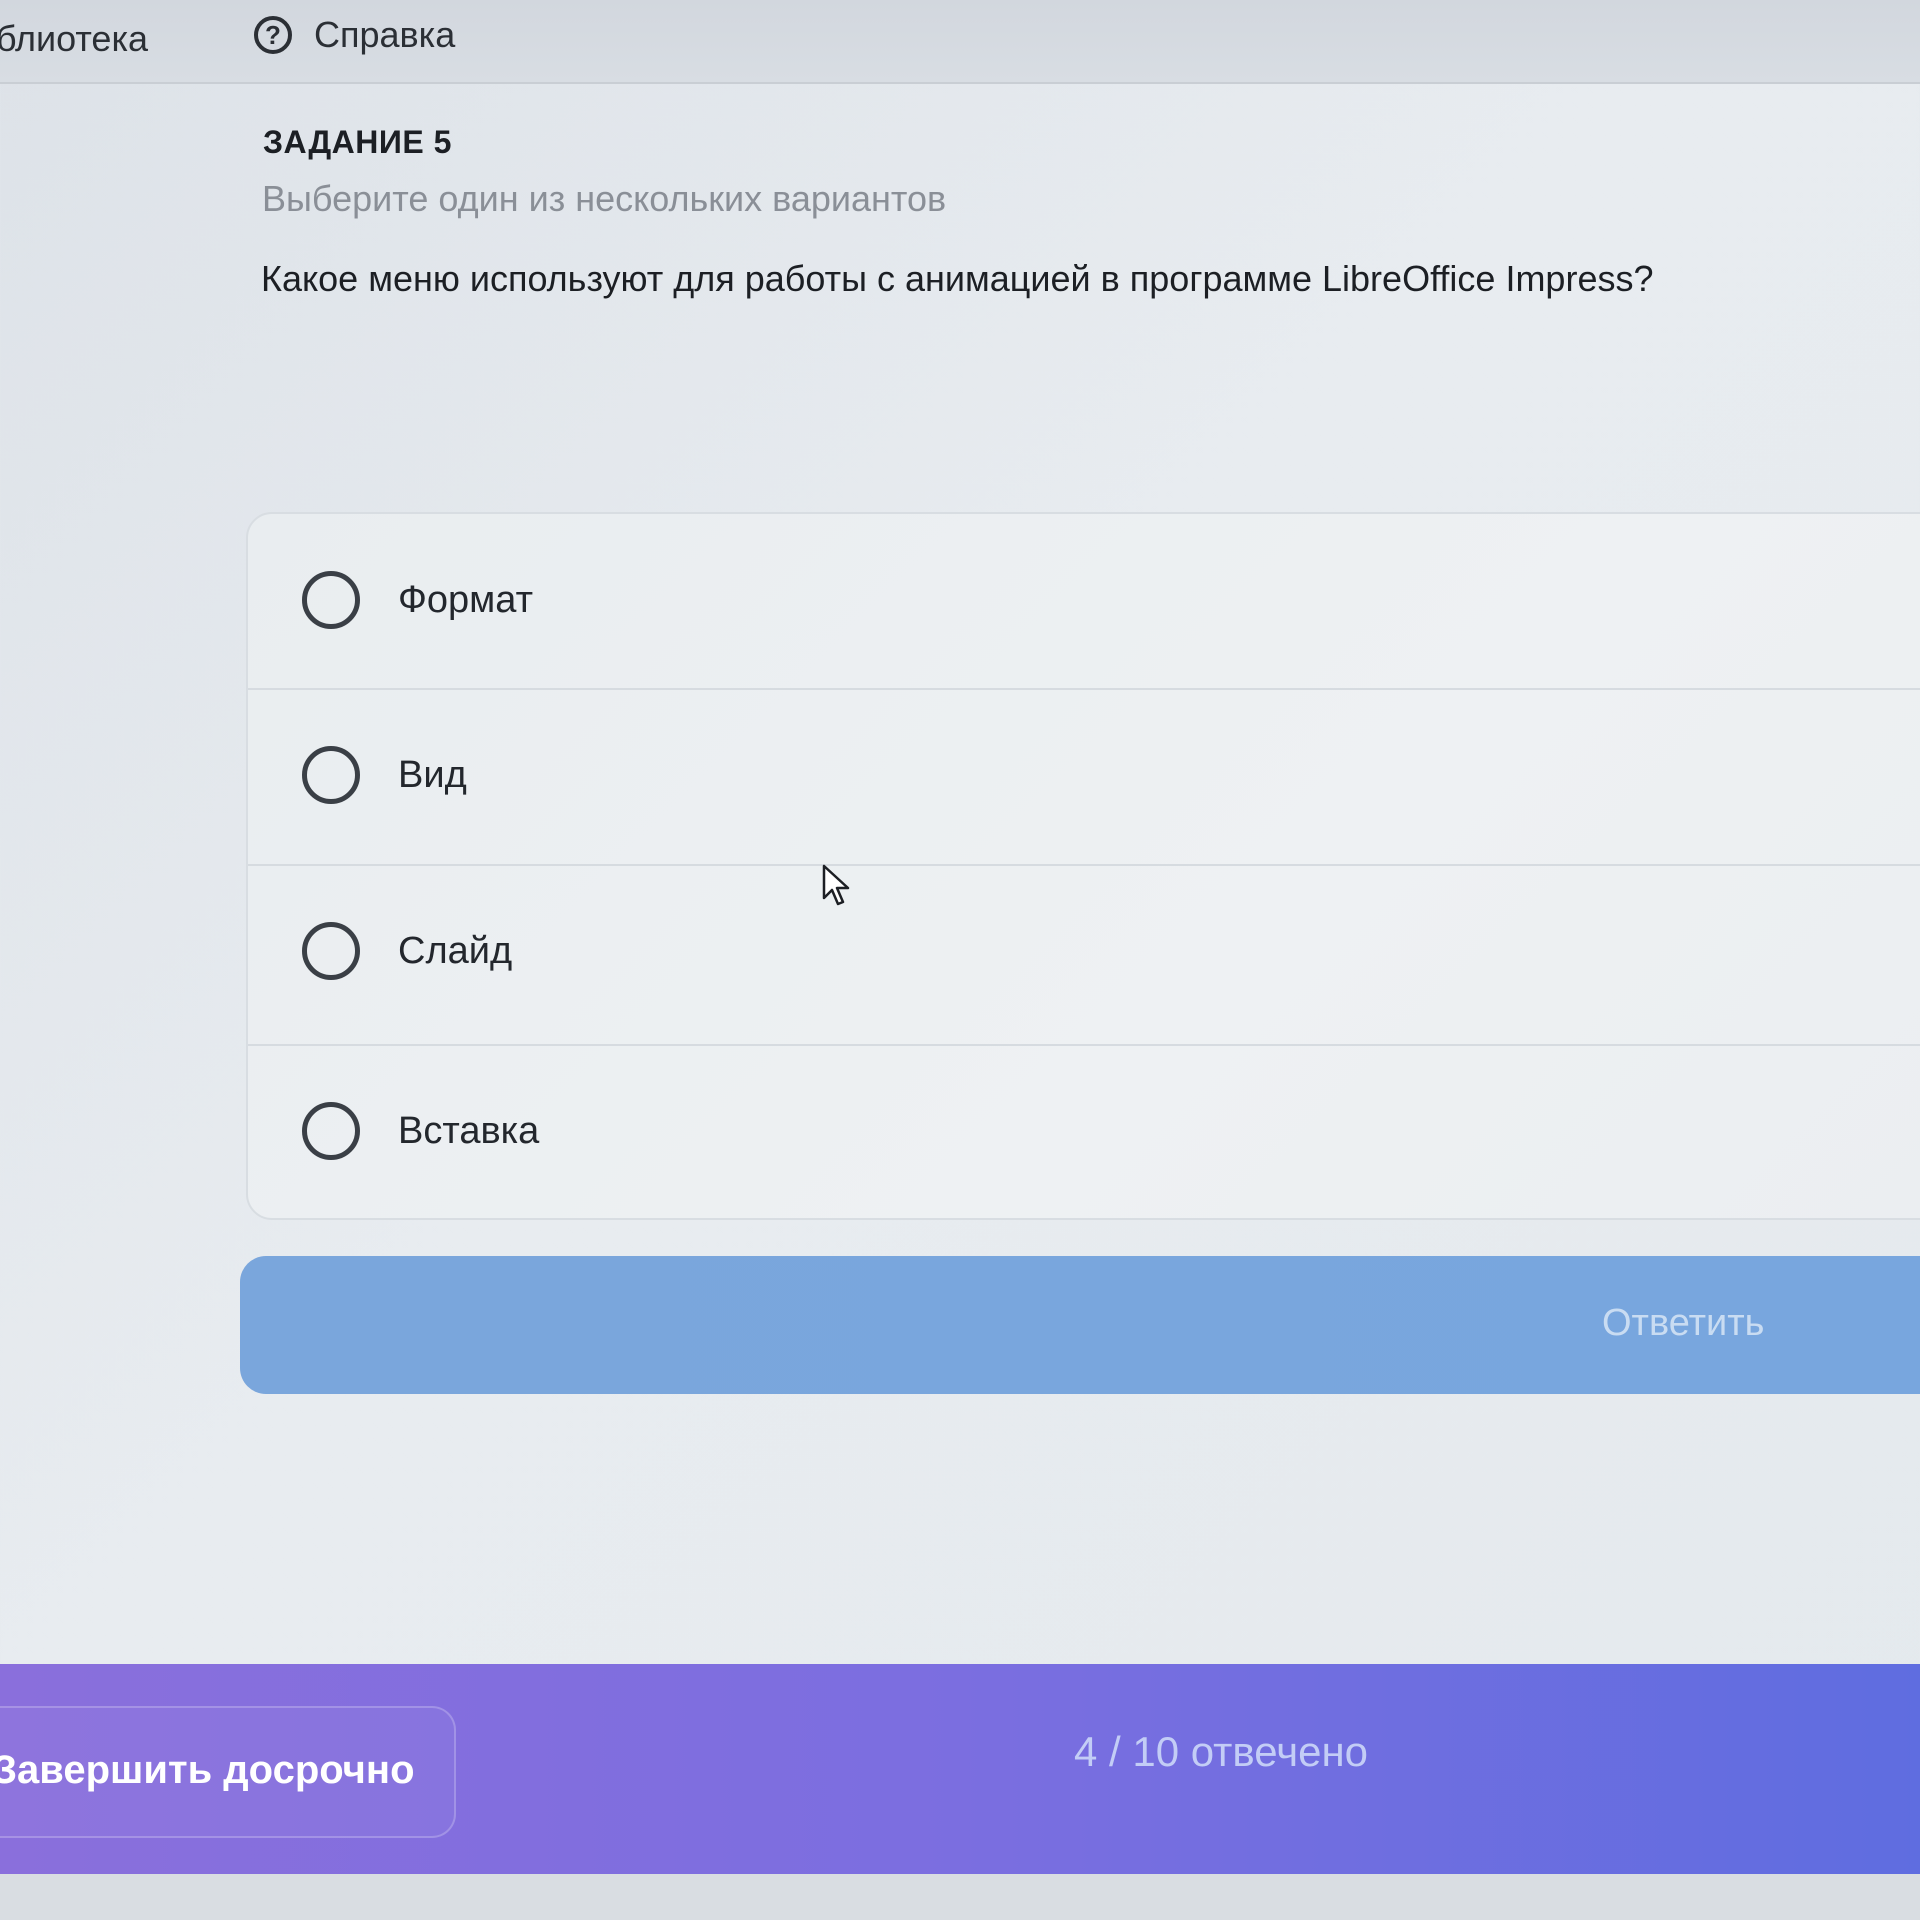  I want to click on mouse-pointer-icon, so click(836, 885).